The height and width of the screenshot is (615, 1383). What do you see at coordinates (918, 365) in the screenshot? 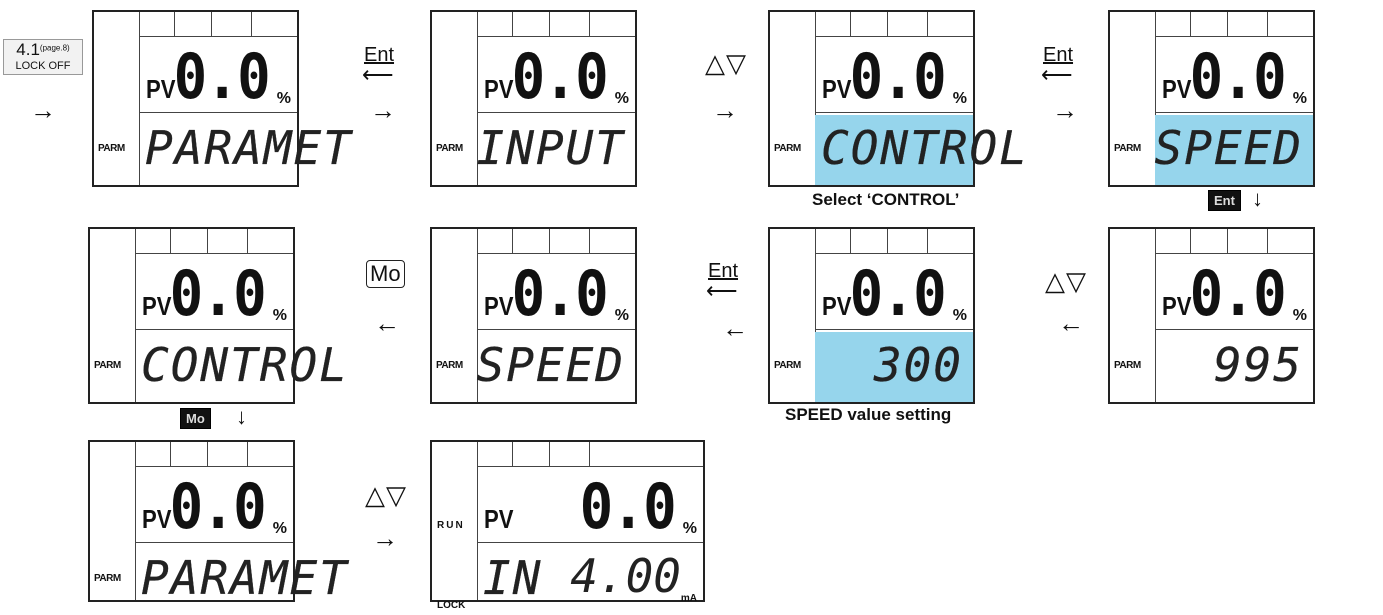
I see `screen-text: 300` at bounding box center [918, 365].